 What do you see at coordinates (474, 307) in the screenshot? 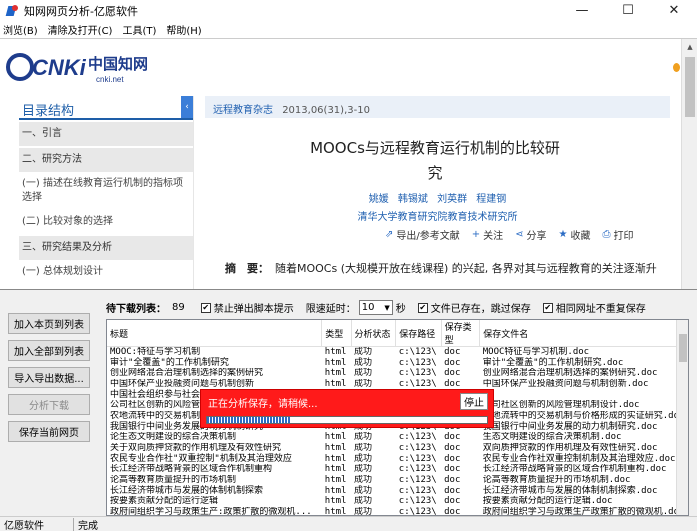
I see `skip-exists-option: ✔ 文件已存在，跳过保存` at bounding box center [474, 307].